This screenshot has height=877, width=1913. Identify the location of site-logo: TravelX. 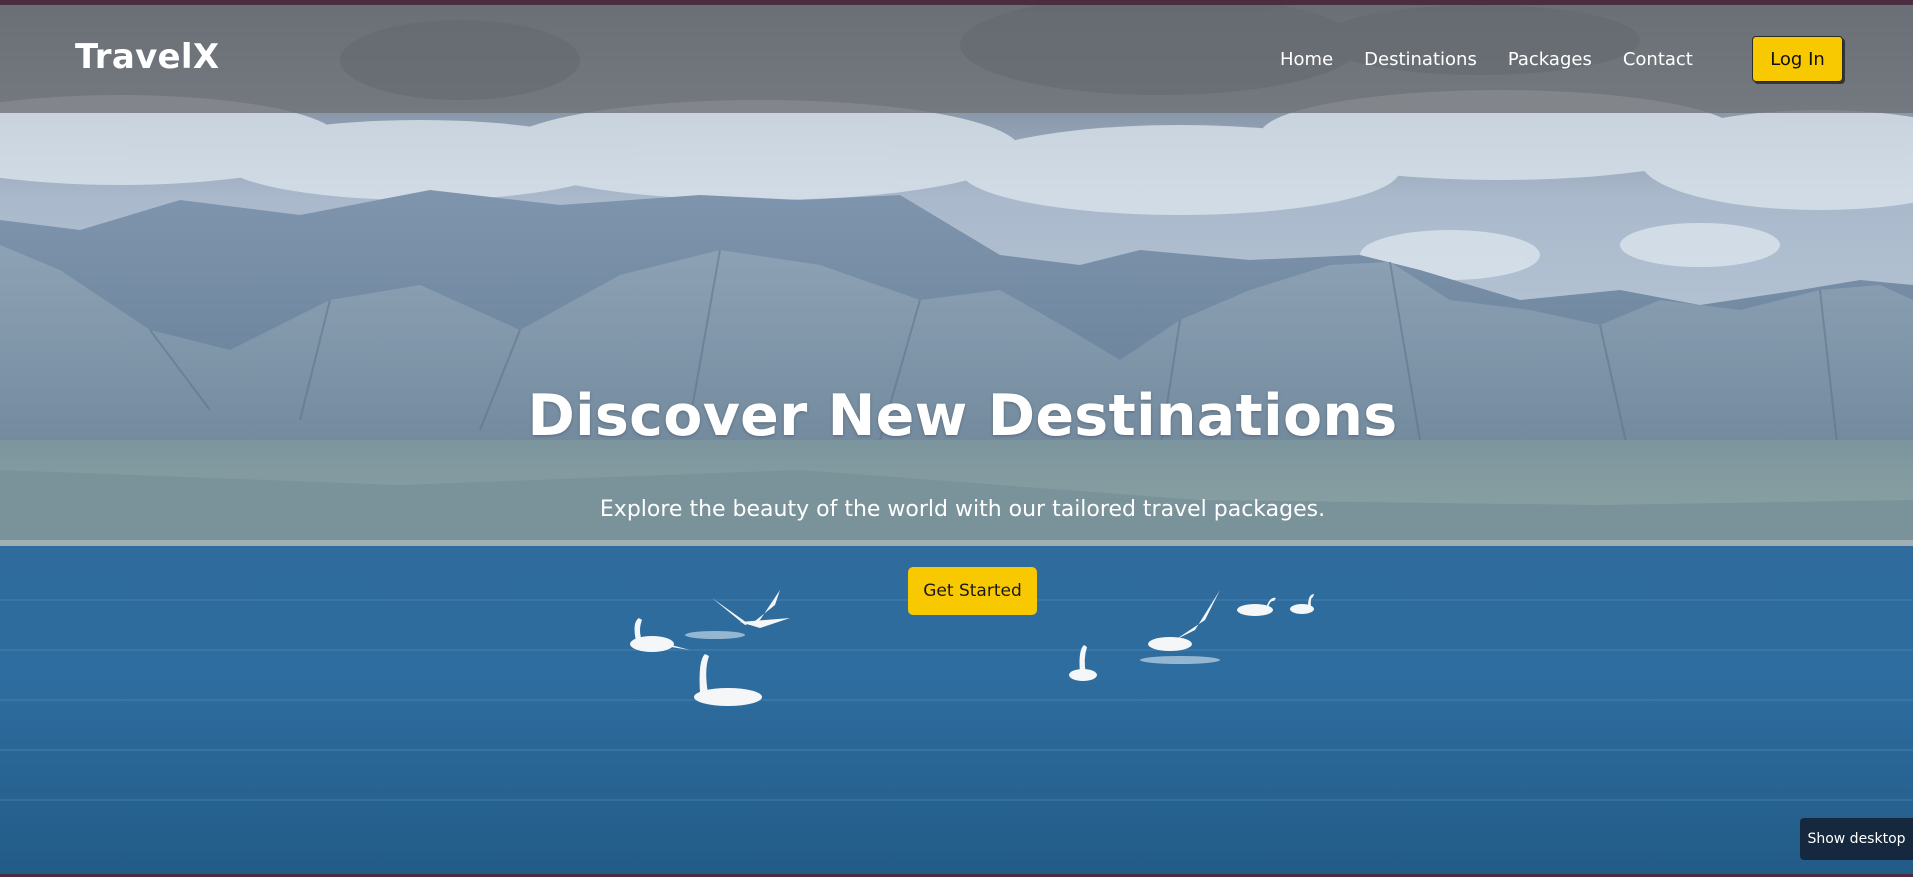
(147, 57).